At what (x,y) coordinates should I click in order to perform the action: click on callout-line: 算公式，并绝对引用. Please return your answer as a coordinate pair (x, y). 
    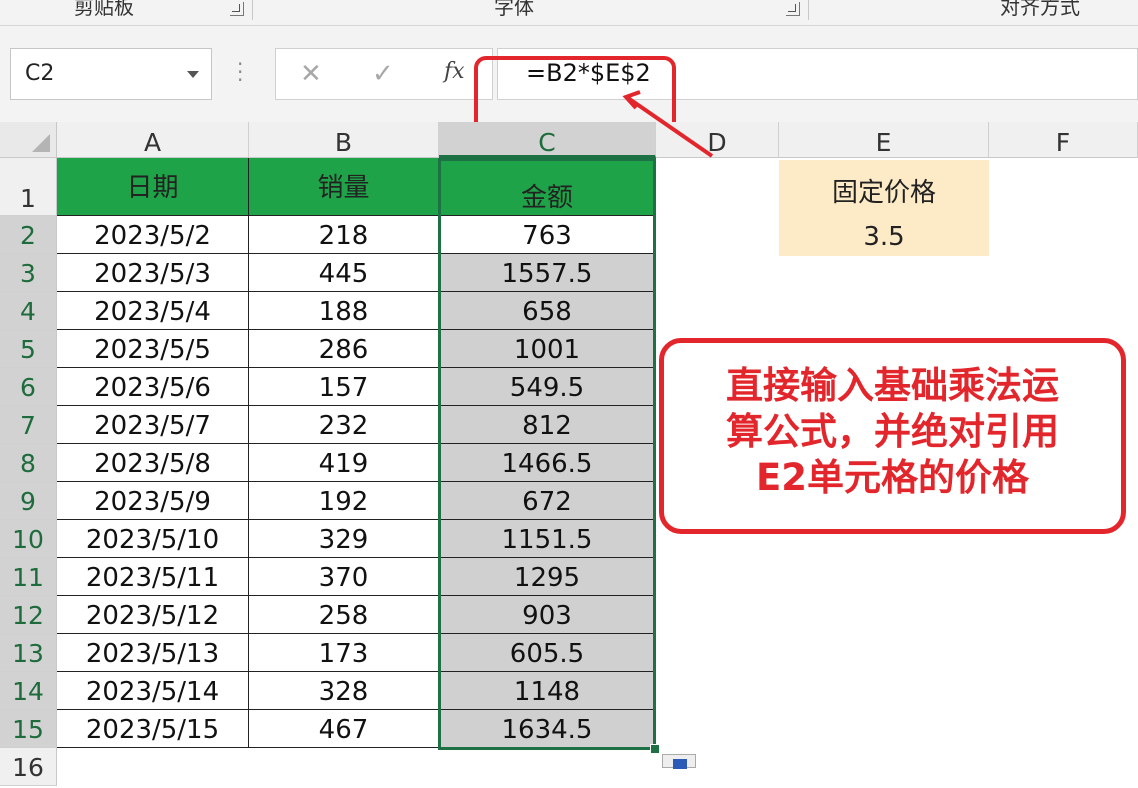
    Looking at the image, I should click on (892, 431).